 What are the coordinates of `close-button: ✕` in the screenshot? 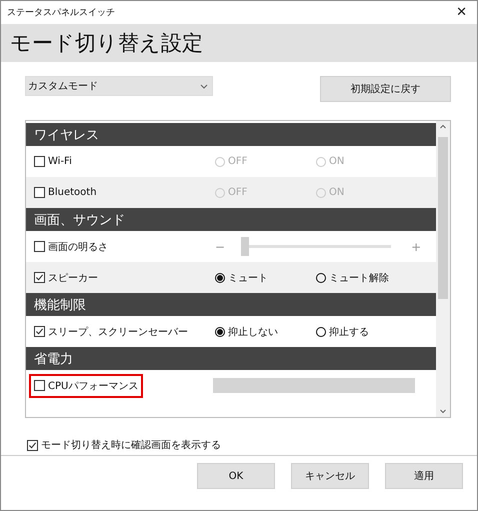 It's located at (461, 12).